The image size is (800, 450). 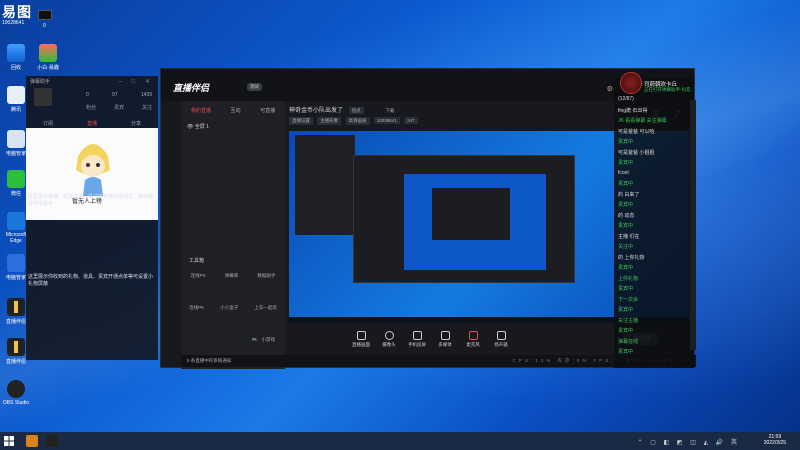 I want to click on hint-message: 这里展示弹幕、贵宾进场、关注等开播互动消息，添加弹幕助手提示, so click(x=91, y=200).